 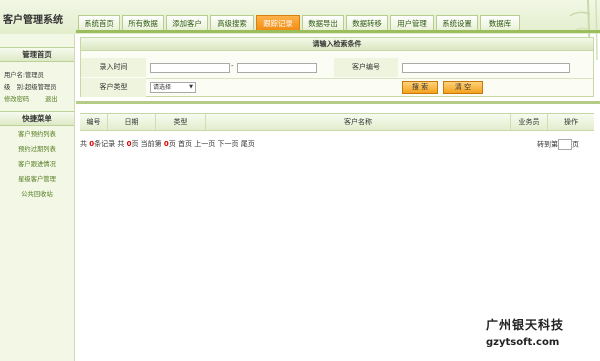 What do you see at coordinates (37, 178) in the screenshot?
I see `sidebar-item-star-customers: 星级客户管理` at bounding box center [37, 178].